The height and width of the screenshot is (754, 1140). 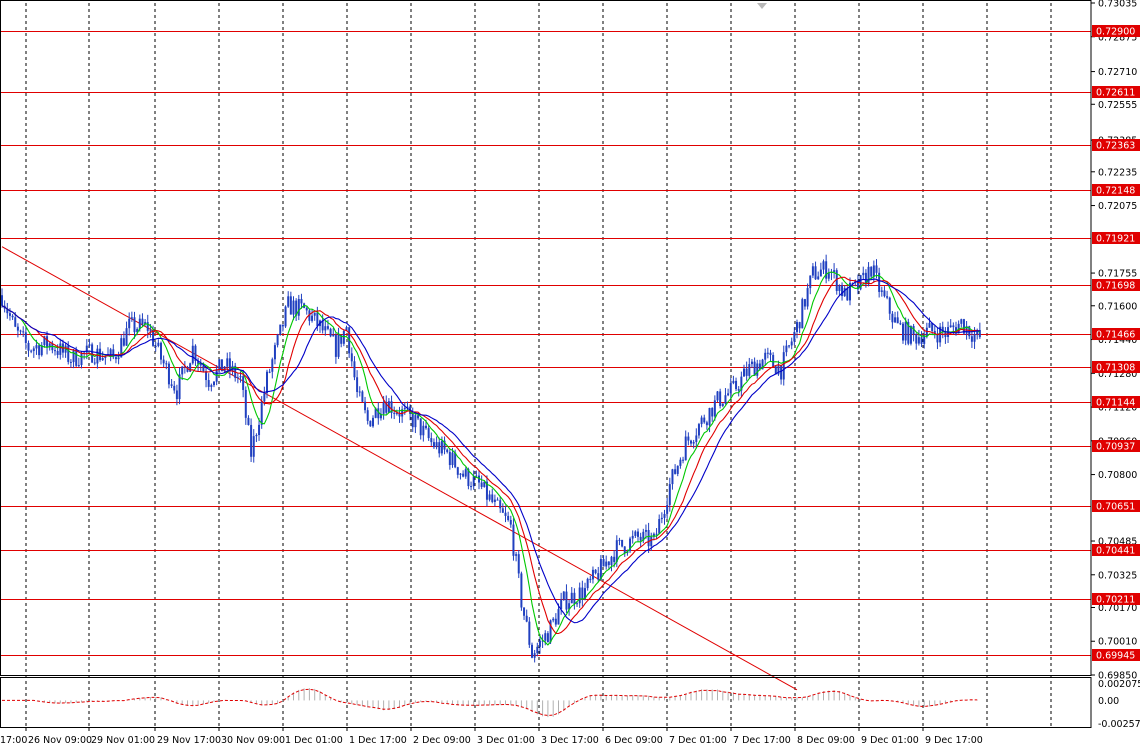 What do you see at coordinates (314, 740) in the screenshot?
I see `time-tick-label: 1 Dec 01:00` at bounding box center [314, 740].